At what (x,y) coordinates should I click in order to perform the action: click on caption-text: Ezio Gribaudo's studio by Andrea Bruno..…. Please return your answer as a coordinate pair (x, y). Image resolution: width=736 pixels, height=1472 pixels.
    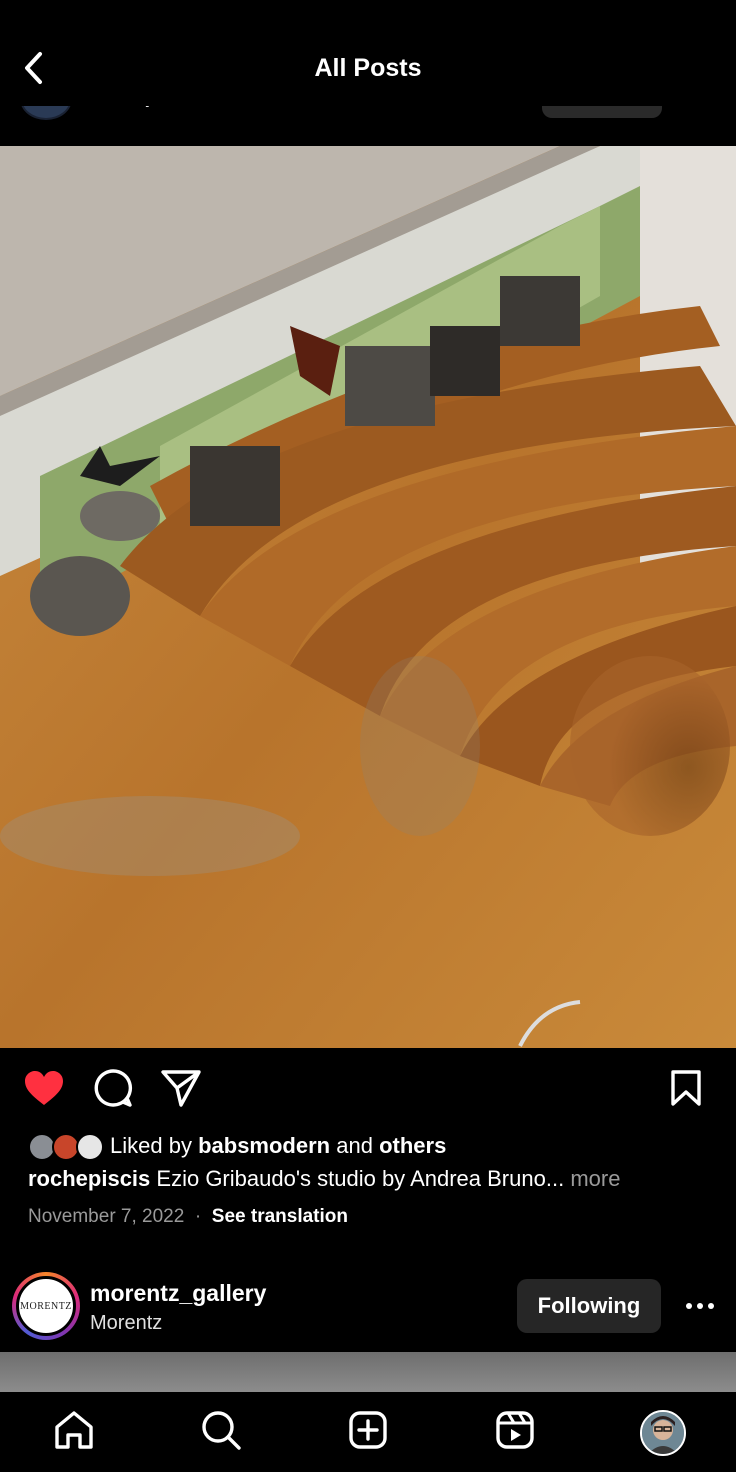
    Looking at the image, I should click on (360, 1178).